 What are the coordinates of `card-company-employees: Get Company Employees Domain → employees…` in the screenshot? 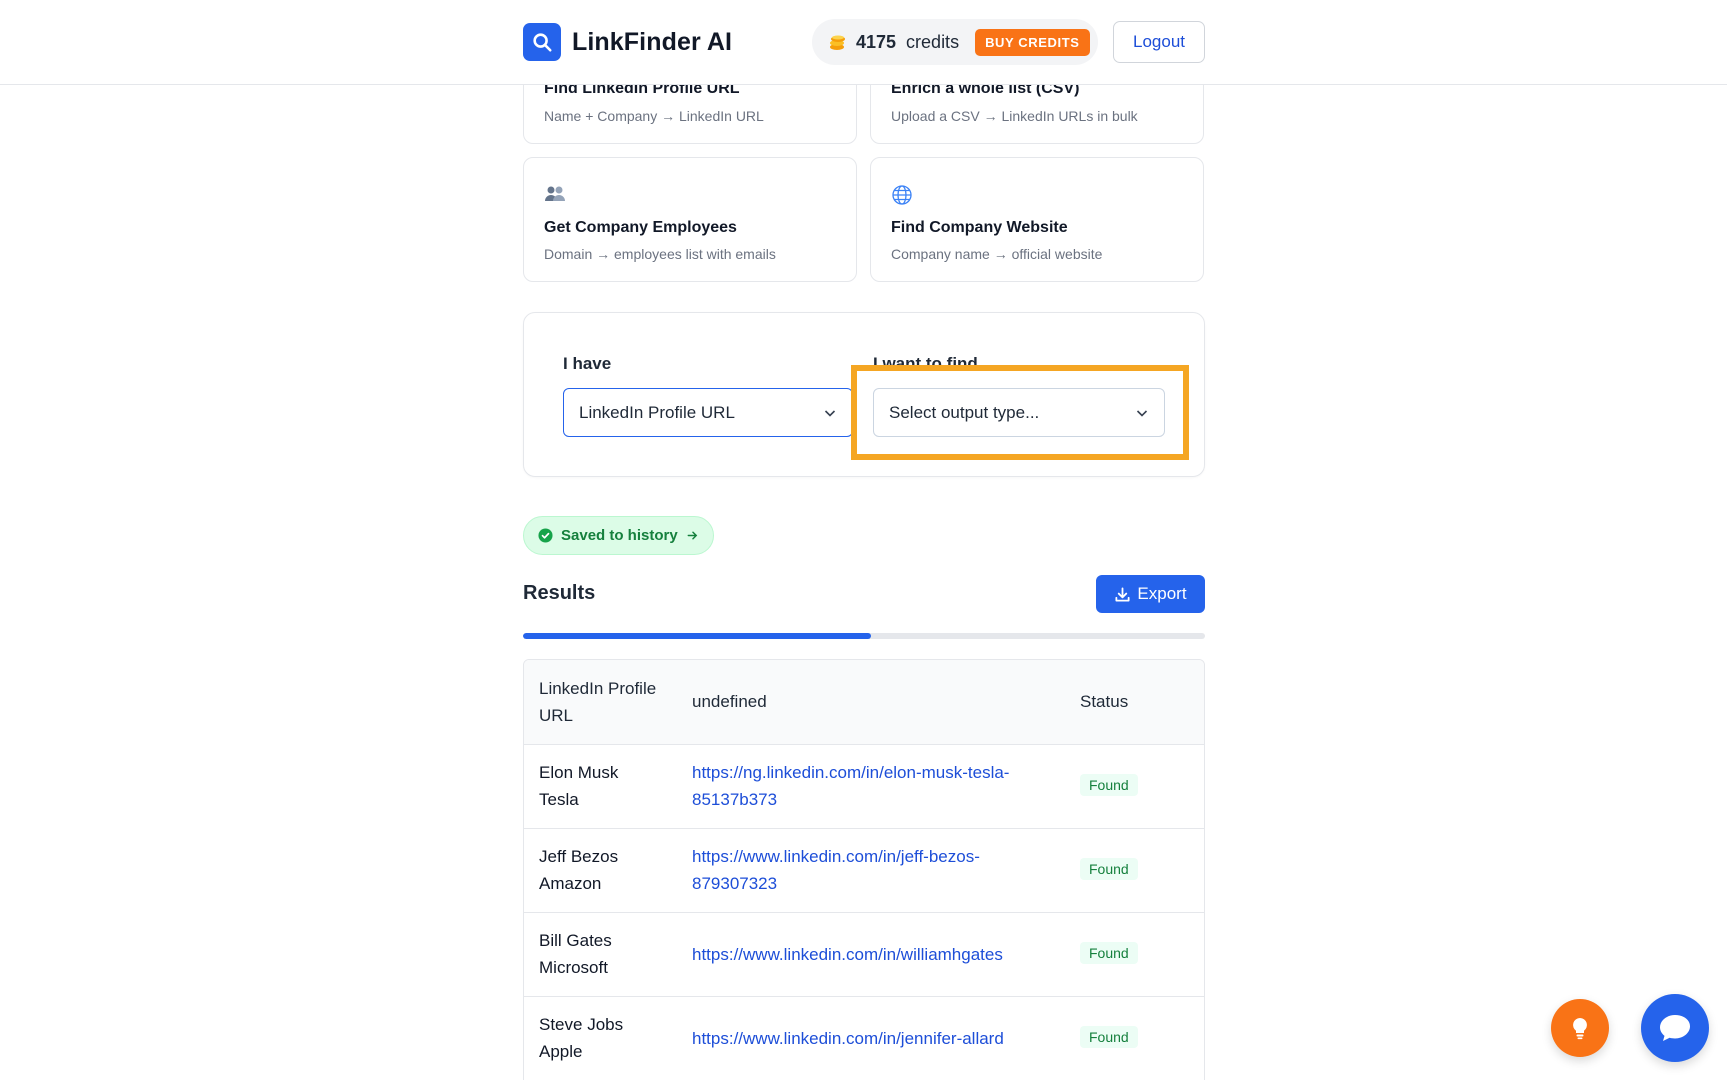 It's located at (690, 219).